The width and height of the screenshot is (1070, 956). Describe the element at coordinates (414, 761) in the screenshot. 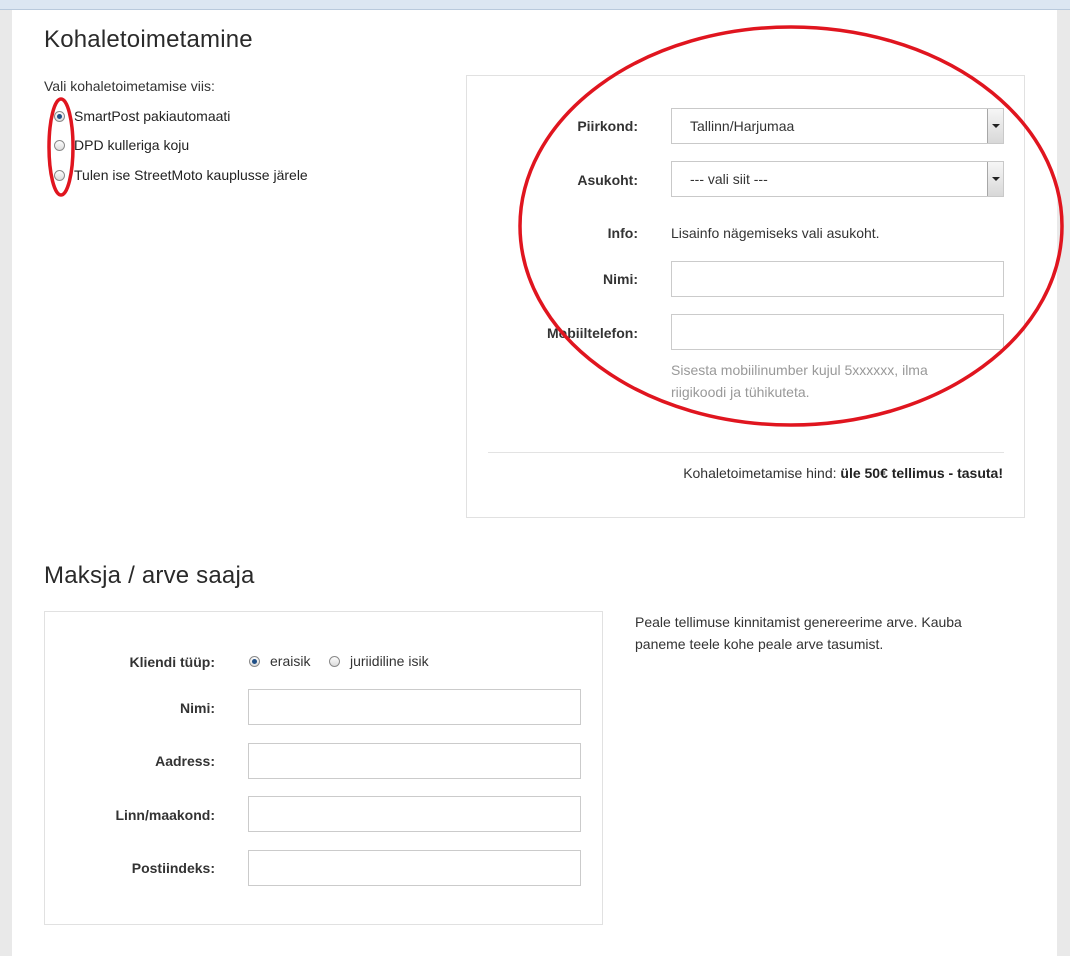

I see `address-input` at that location.